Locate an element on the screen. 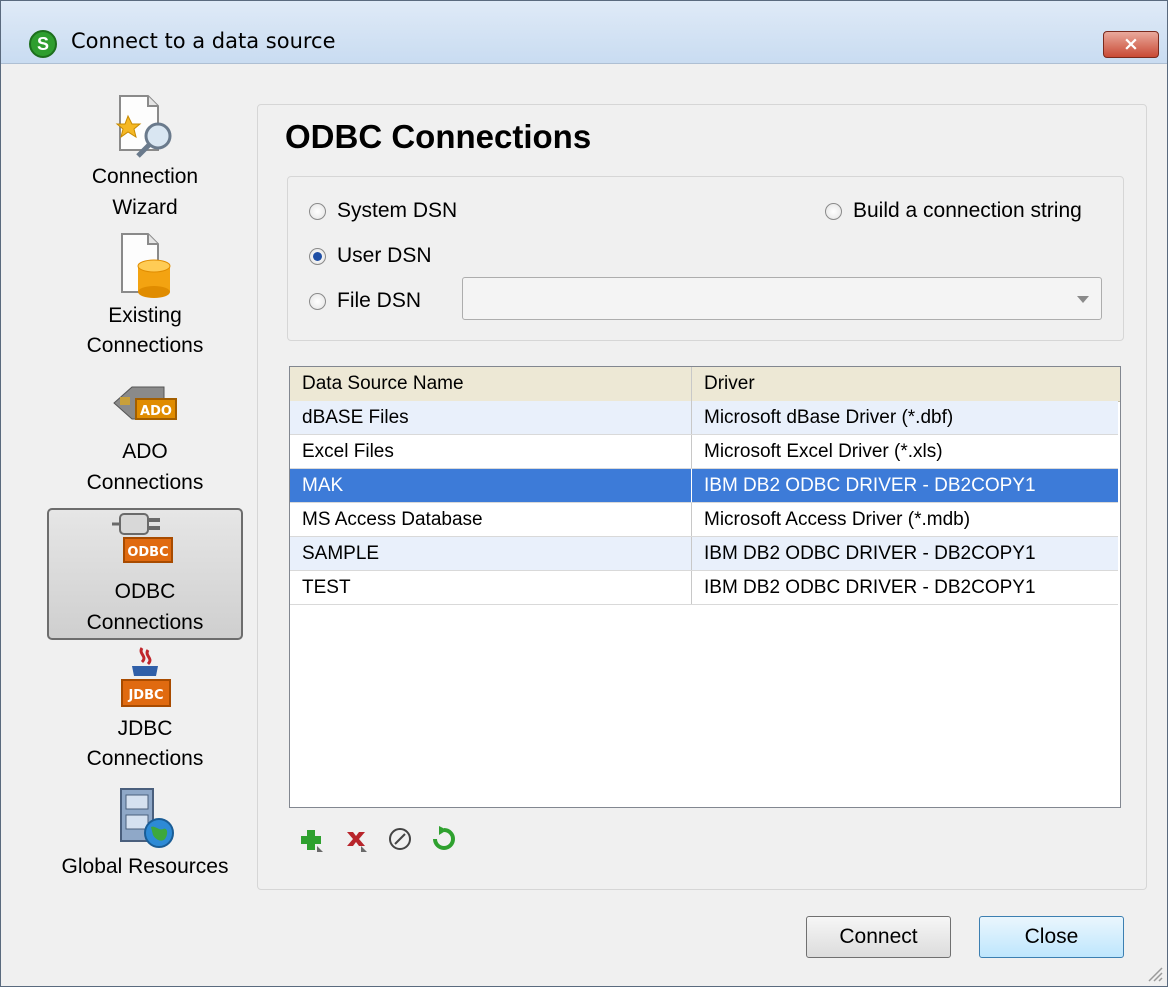 This screenshot has width=1168, height=987. sidebar-item-connection-wizard: Connection Wizard is located at coordinates (145, 158).